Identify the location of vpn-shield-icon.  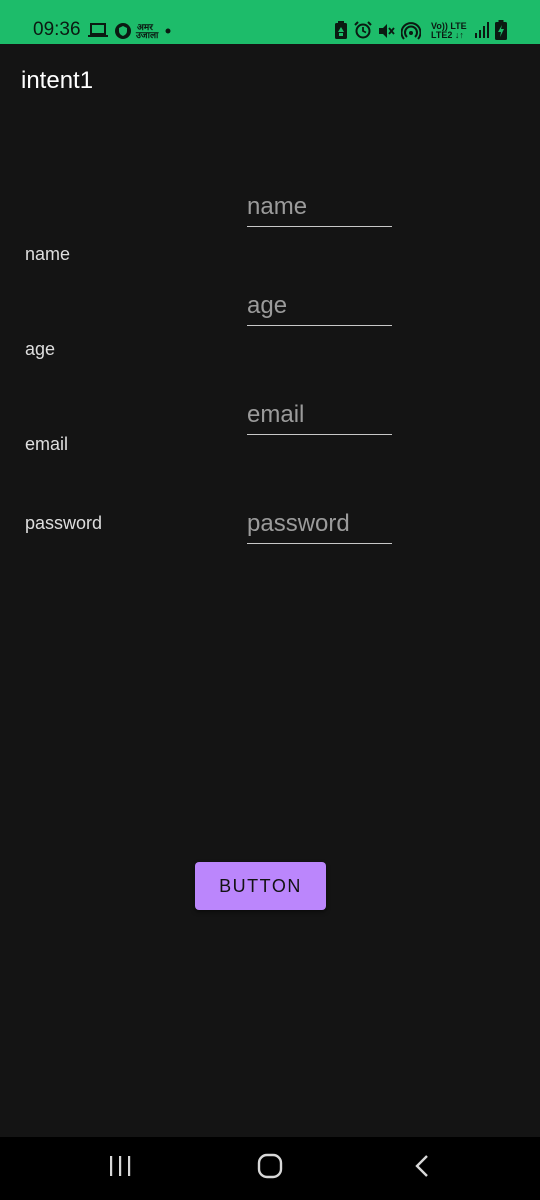
(123, 33).